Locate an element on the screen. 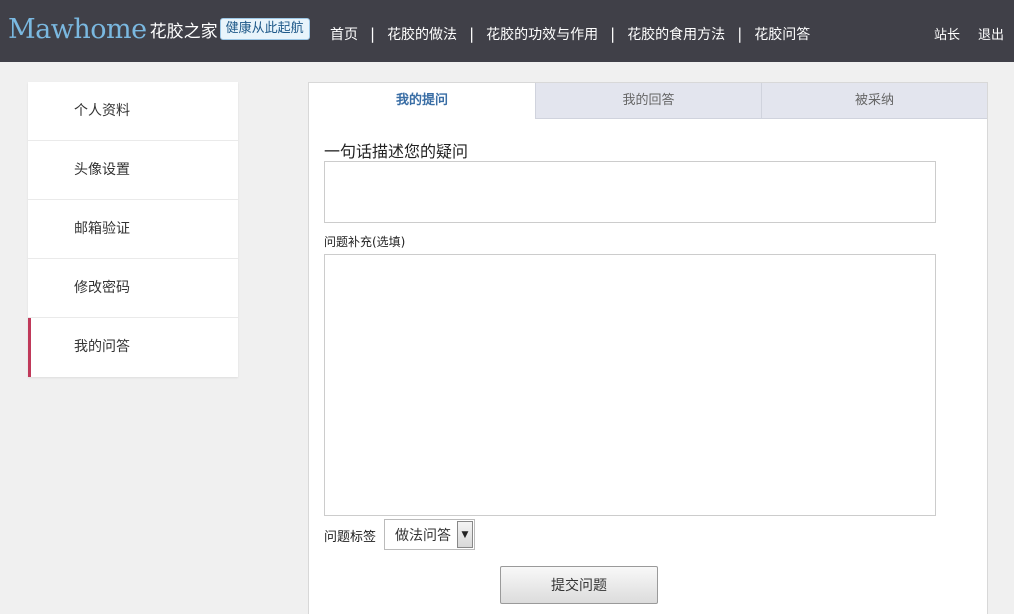  logout-link: 退出 is located at coordinates (991, 33).